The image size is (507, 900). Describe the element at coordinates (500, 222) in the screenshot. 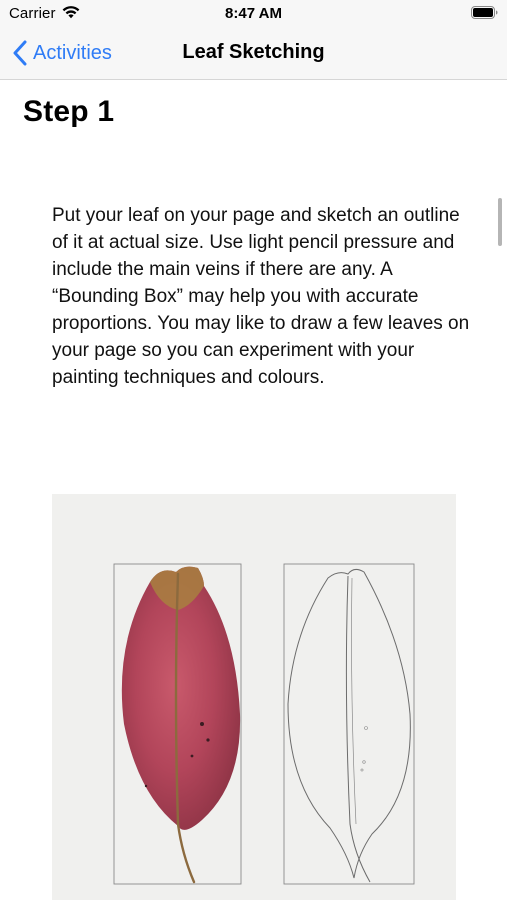

I see `scroll-indicator` at that location.